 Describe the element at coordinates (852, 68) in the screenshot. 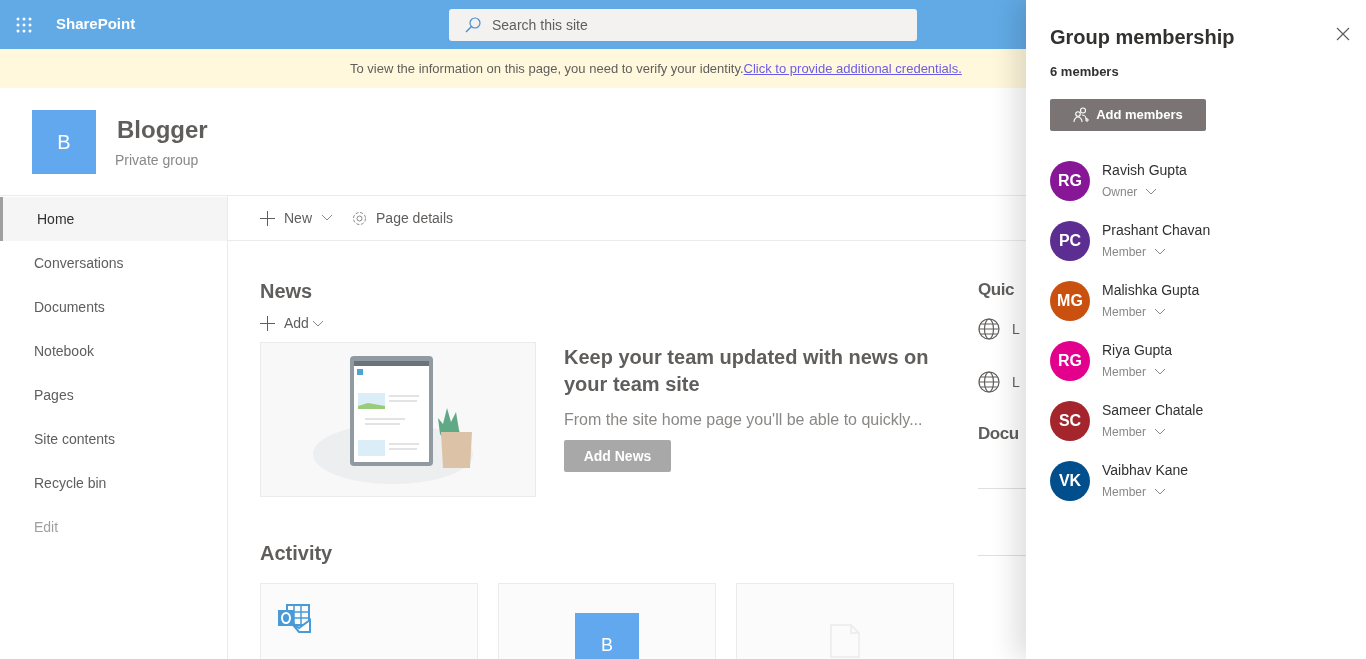

I see `credentials-link: Click to provide additional credentials.` at that location.